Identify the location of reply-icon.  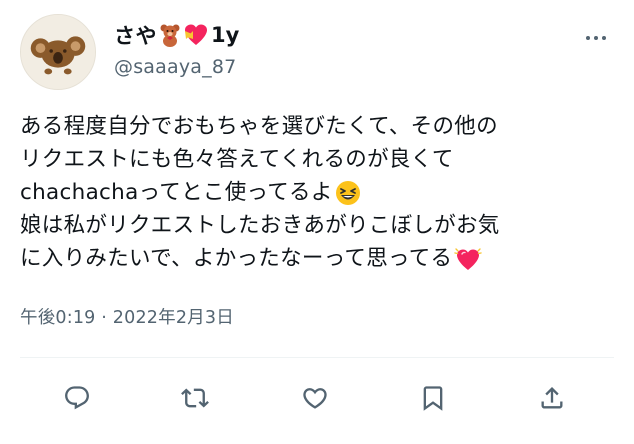
(77, 398).